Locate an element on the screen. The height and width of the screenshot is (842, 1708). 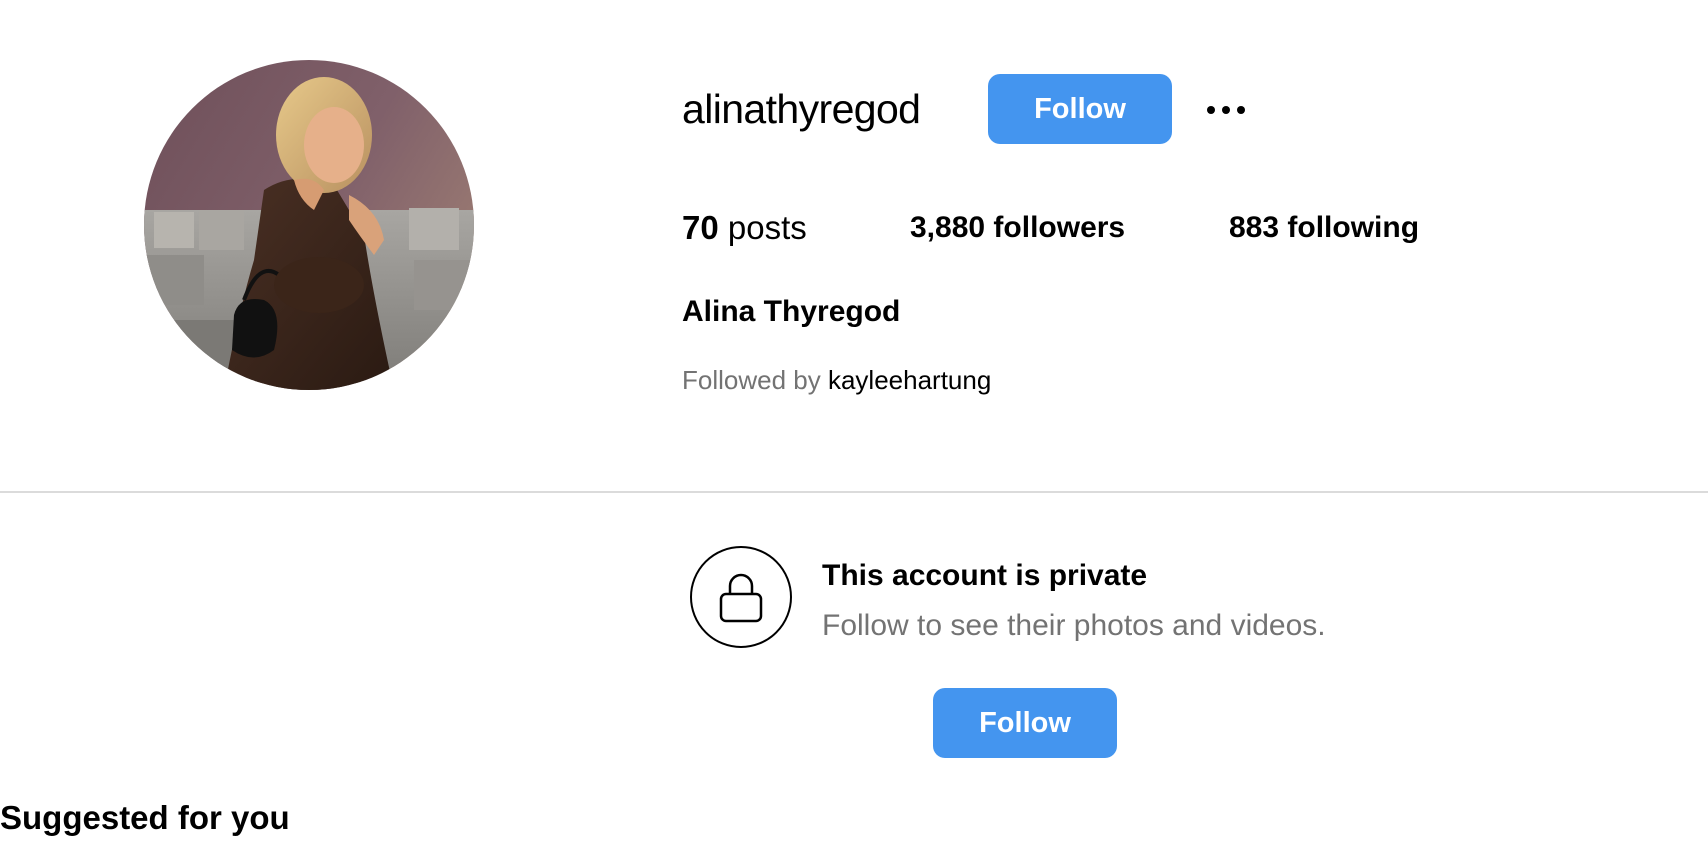
followed-by-user-link: kayleehartung is located at coordinates (909, 380).